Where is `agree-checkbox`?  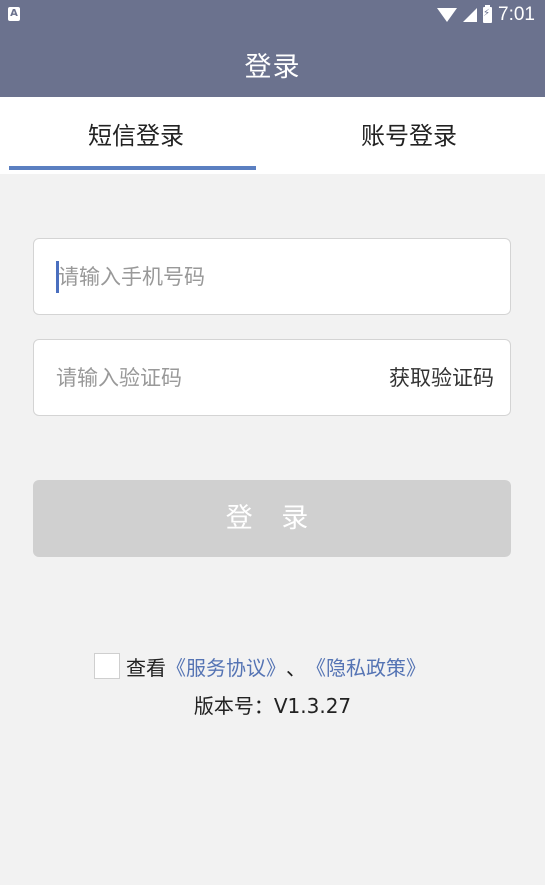 agree-checkbox is located at coordinates (107, 666).